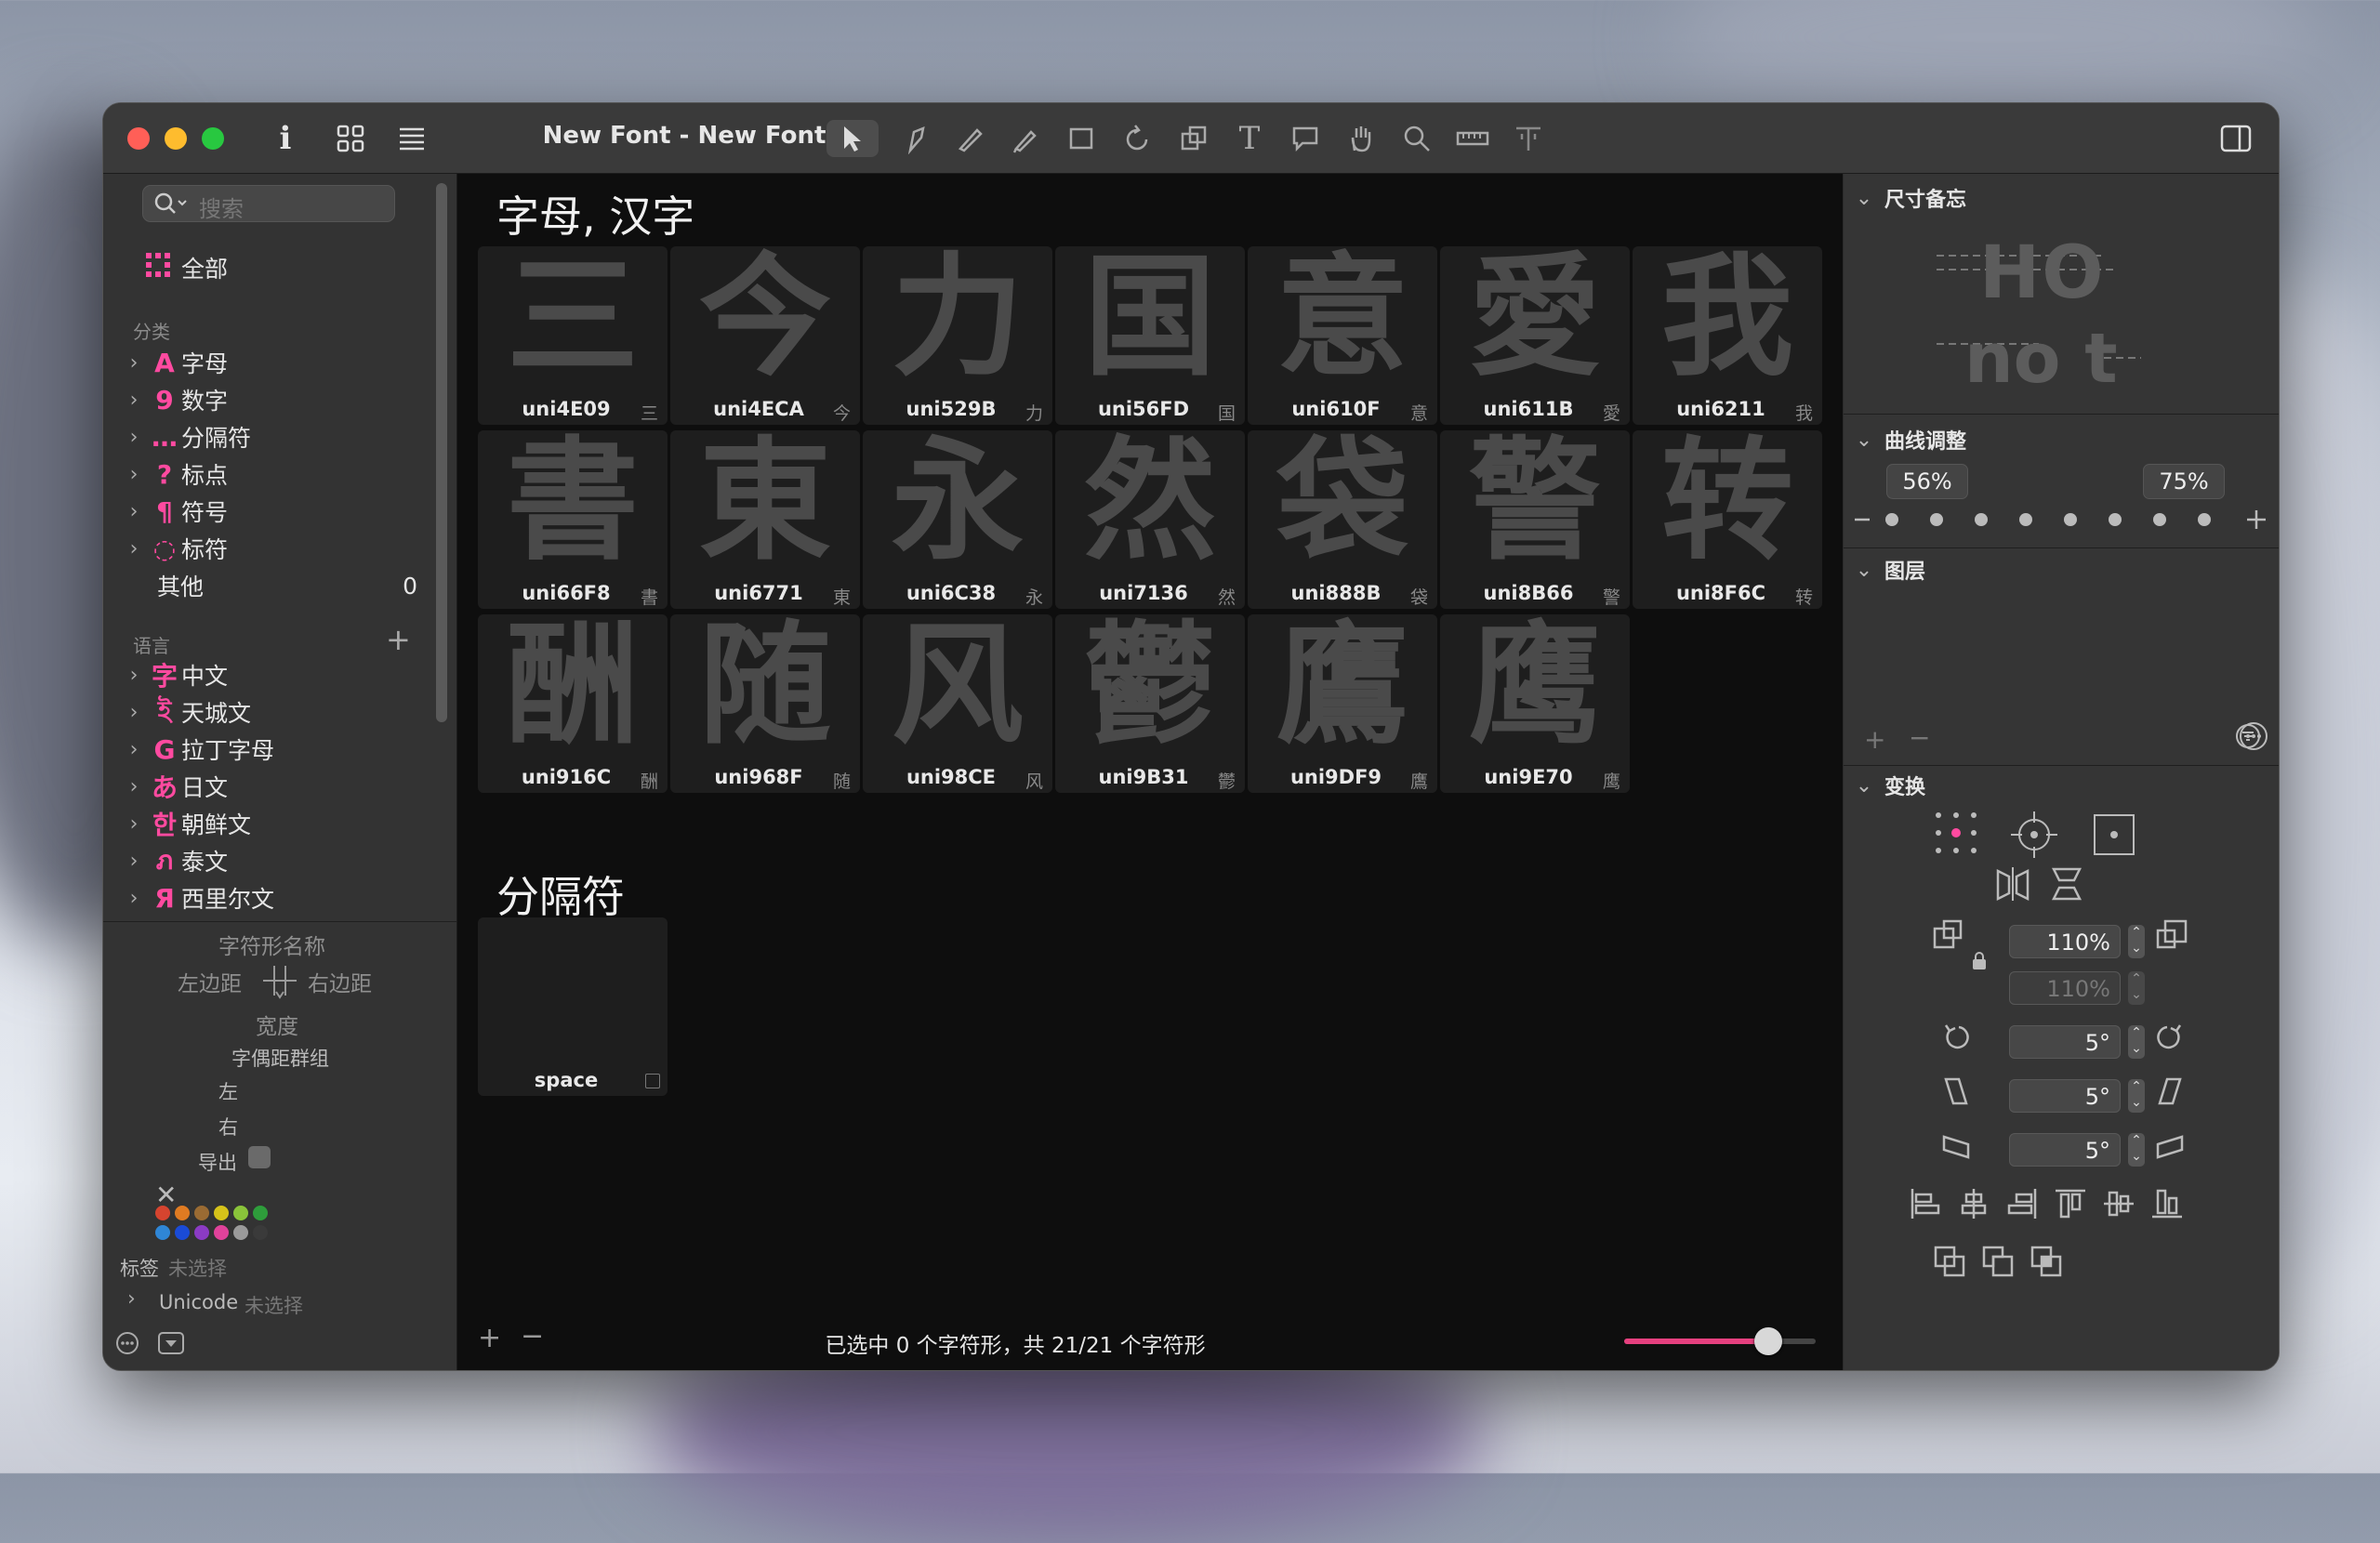  Describe the element at coordinates (1956, 835) in the screenshot. I see `transform-origin-selection-icon` at that location.